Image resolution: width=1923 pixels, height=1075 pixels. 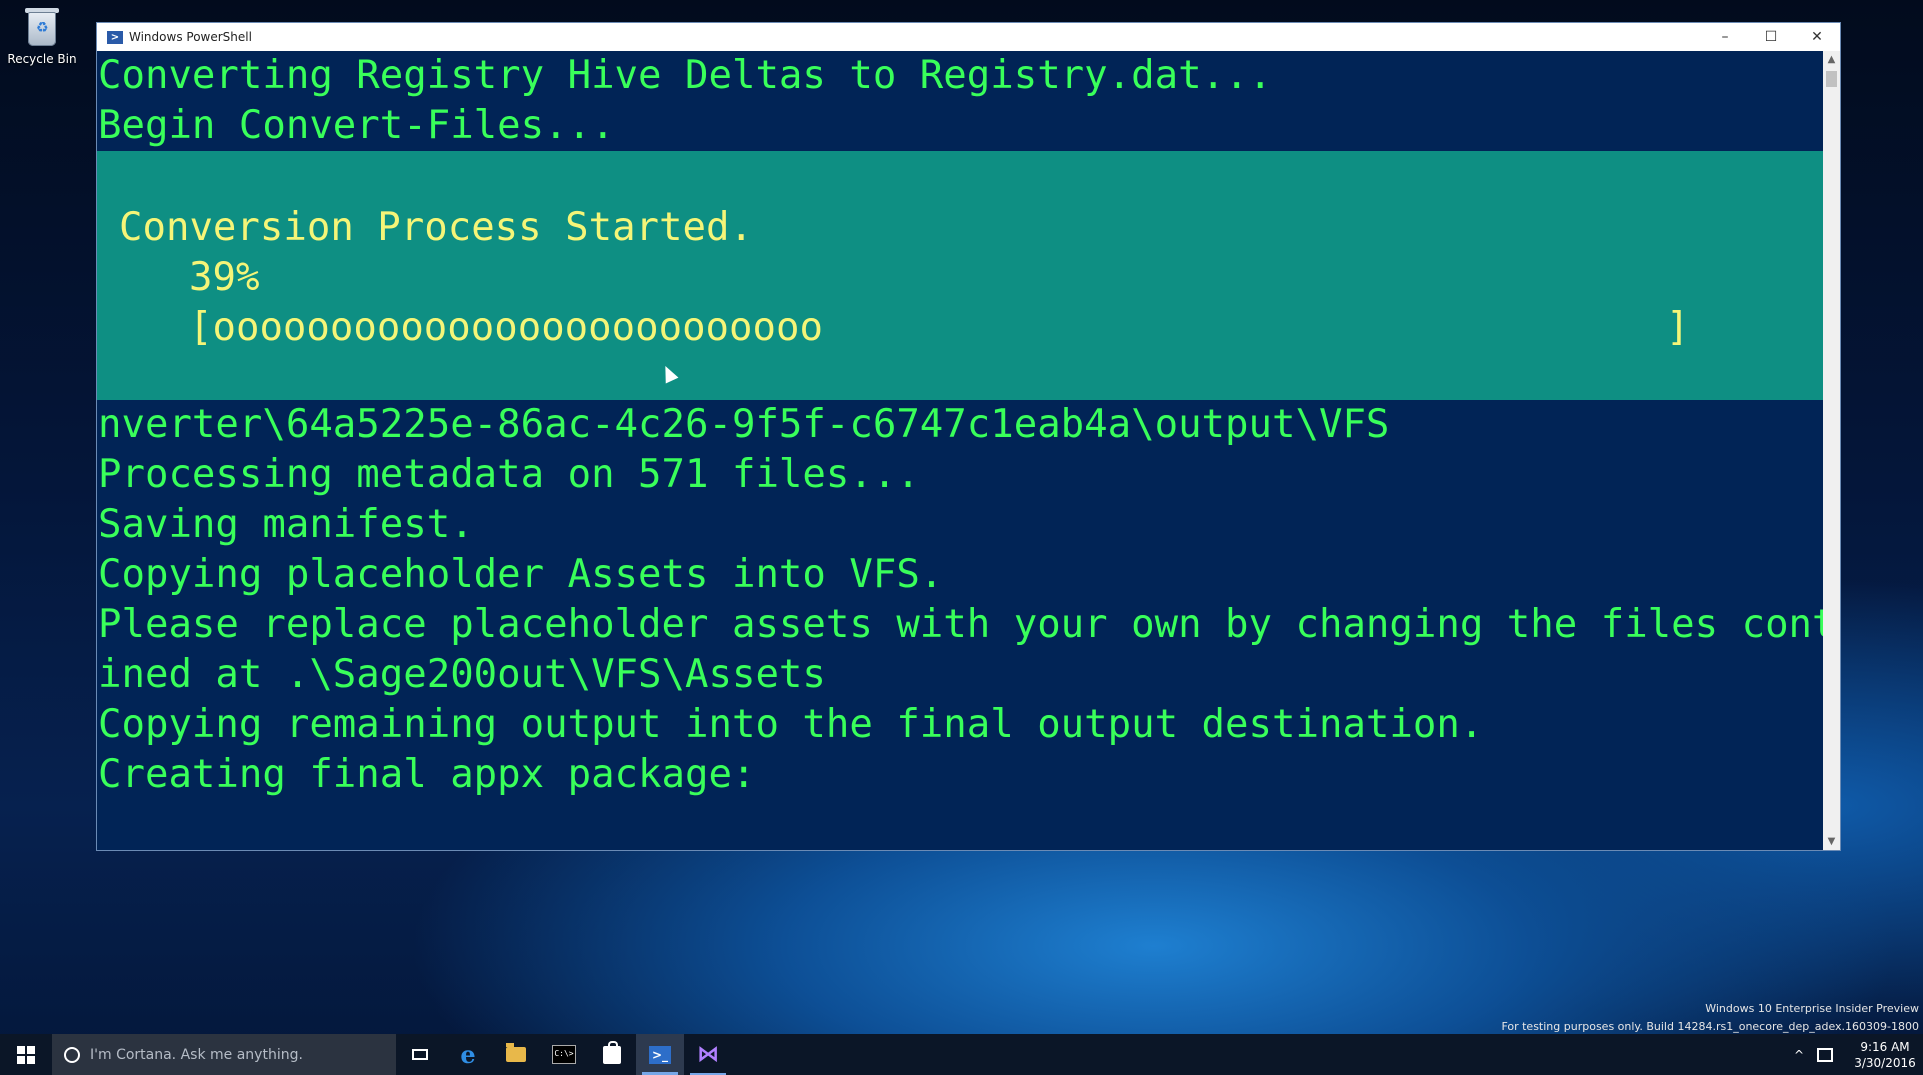 I want to click on recycle-bin-desktop-icon: ♻ Recycle Bin, so click(x=42, y=35).